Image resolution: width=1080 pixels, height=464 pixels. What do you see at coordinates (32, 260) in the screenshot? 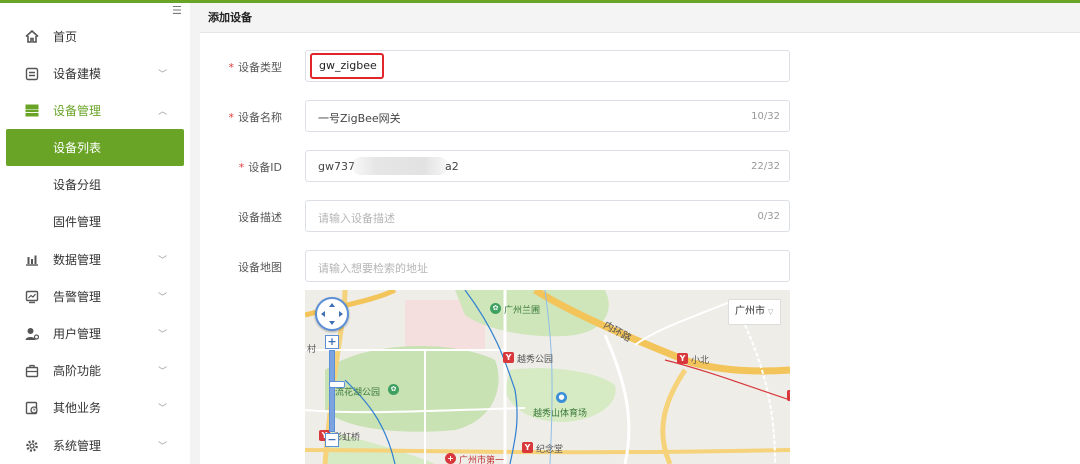
I see `bar-chart-icon` at bounding box center [32, 260].